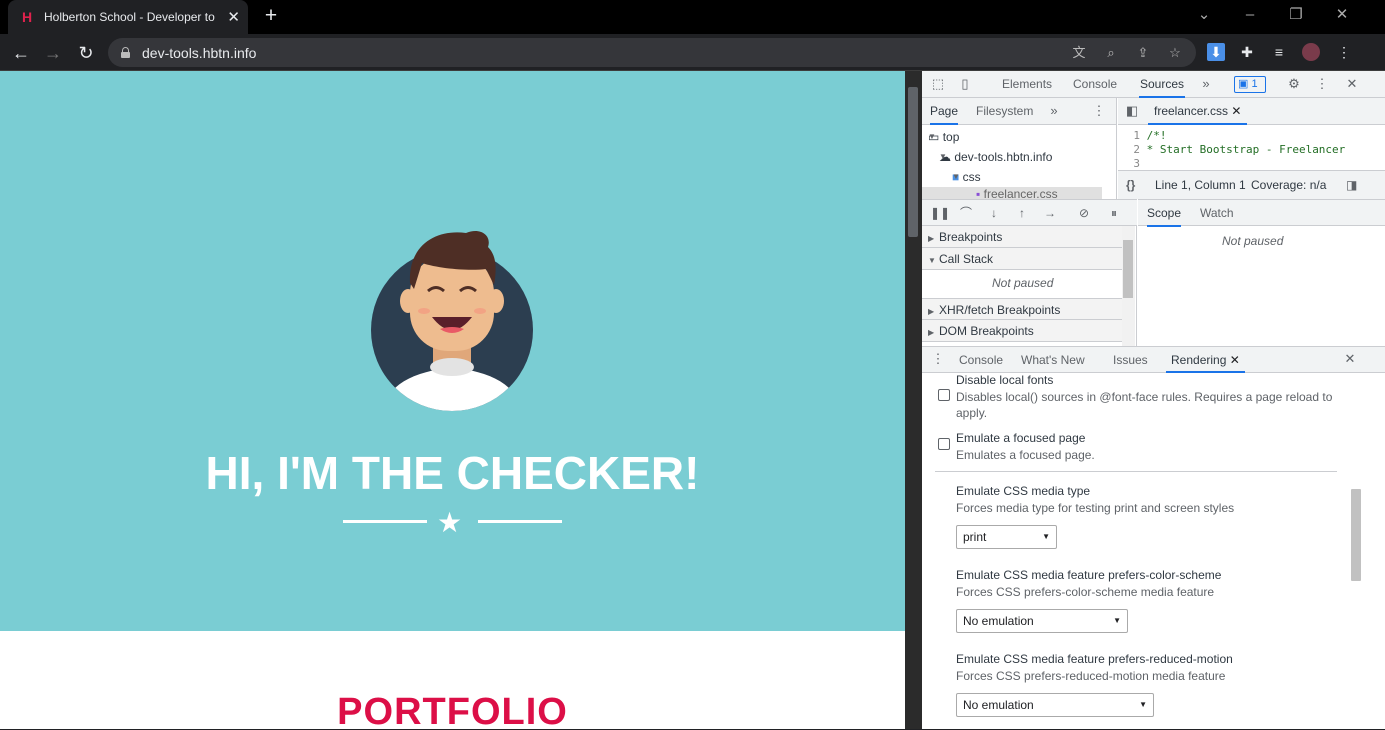 The height and width of the screenshot is (730, 1385). I want to click on new-tab-button: +, so click(271, 16).